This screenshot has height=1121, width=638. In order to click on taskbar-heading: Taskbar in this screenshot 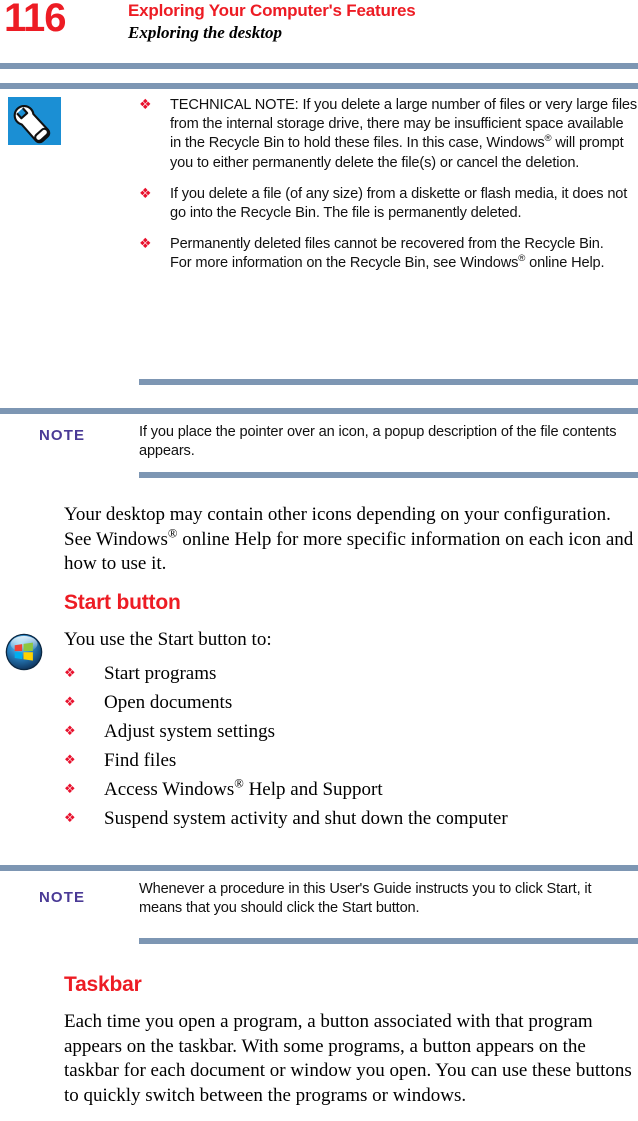, I will do `click(103, 984)`.